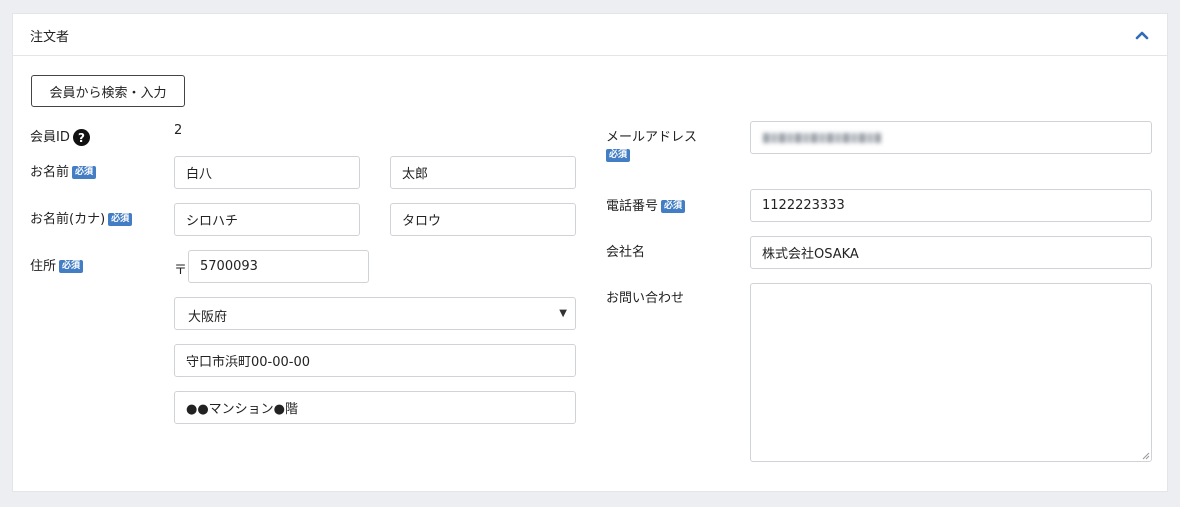  I want to click on first-name-input, so click(483, 172).